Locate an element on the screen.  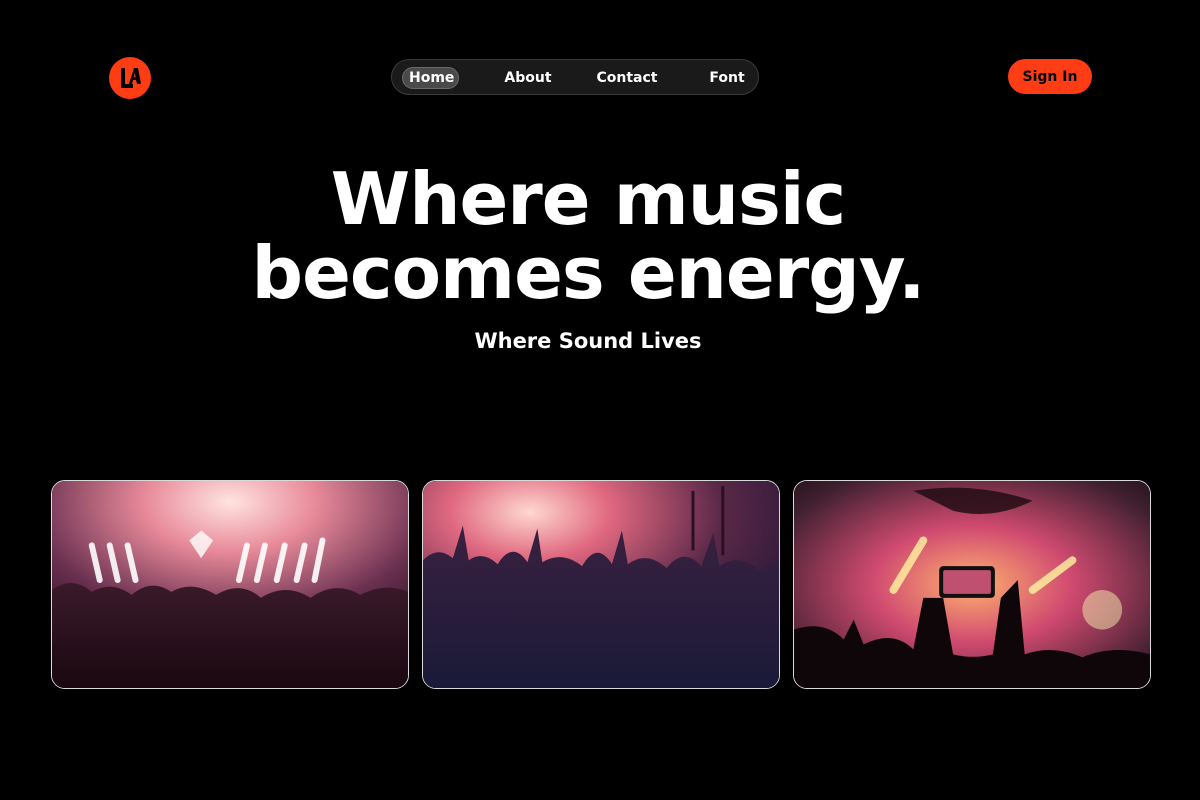
concert-photo-image is located at coordinates (230, 584).